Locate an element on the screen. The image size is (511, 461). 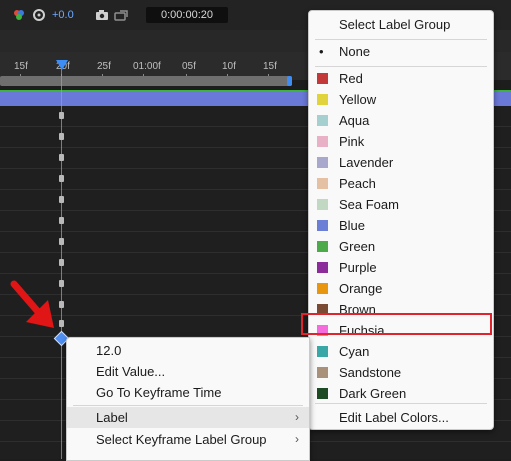
label-submenu-item: Label › is located at coordinates (188, 417).